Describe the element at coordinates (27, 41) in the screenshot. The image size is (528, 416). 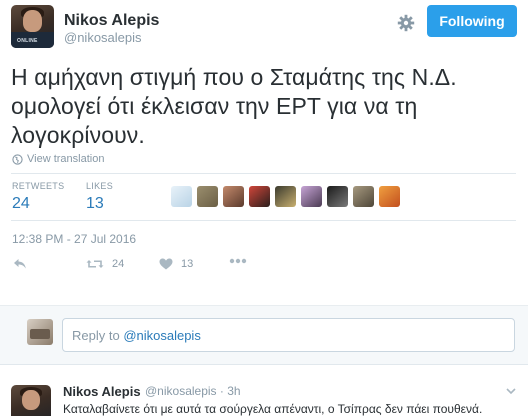
I see `avatar-shirt-text: ONLINE` at that location.